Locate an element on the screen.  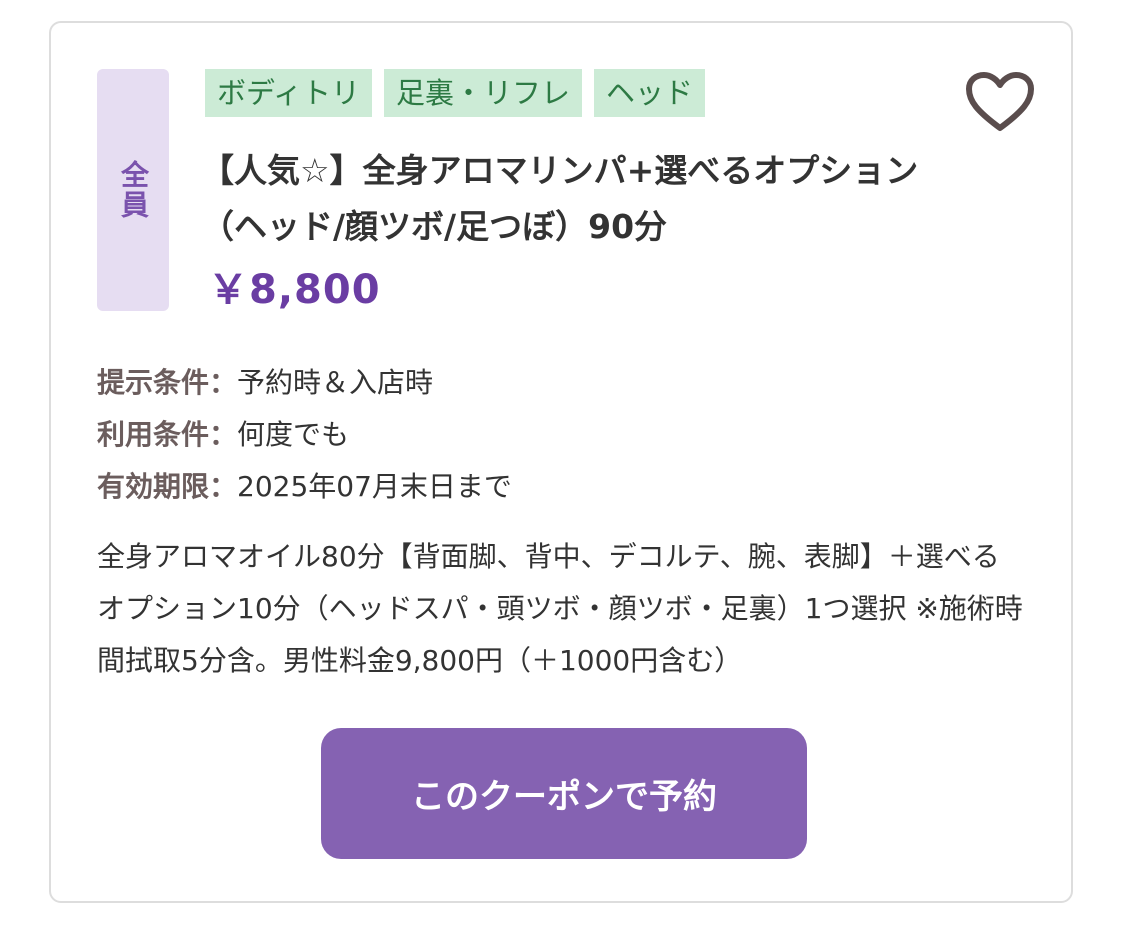
target-label: 全員 is located at coordinates (133, 190).